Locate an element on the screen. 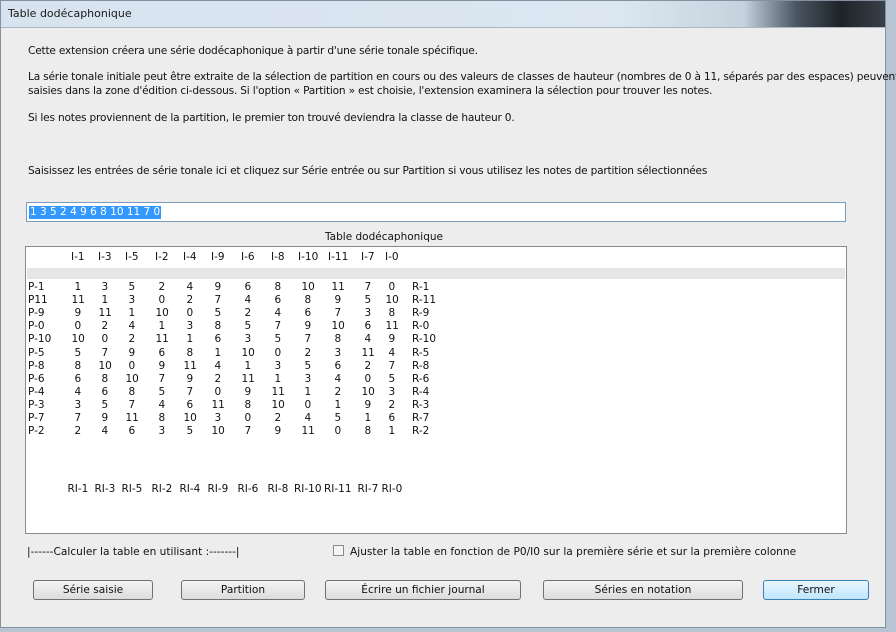  column-header-bottom: RI-0 is located at coordinates (392, 489).